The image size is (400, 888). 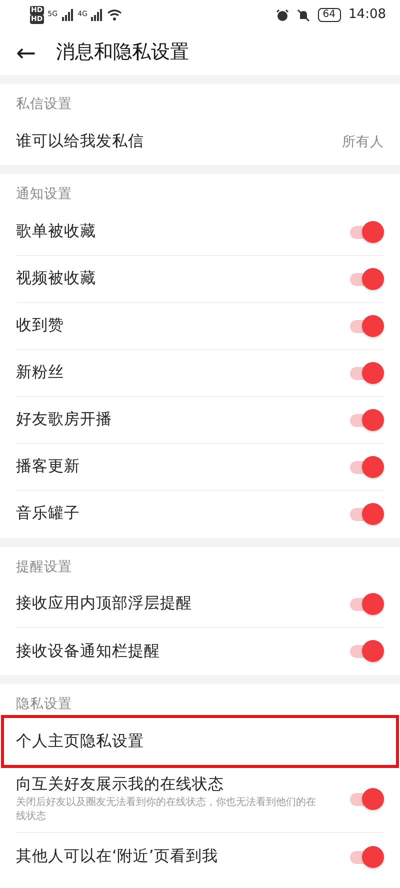 I want to click on setting-label: 视频被收藏, so click(x=56, y=278).